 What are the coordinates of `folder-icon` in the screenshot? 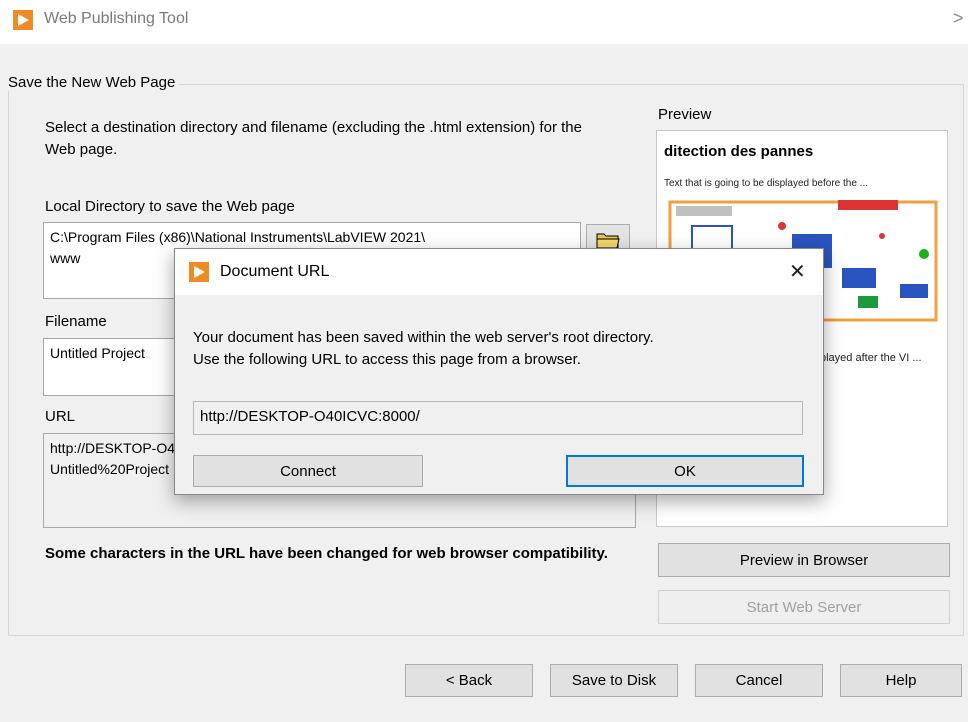 It's located at (608, 241).